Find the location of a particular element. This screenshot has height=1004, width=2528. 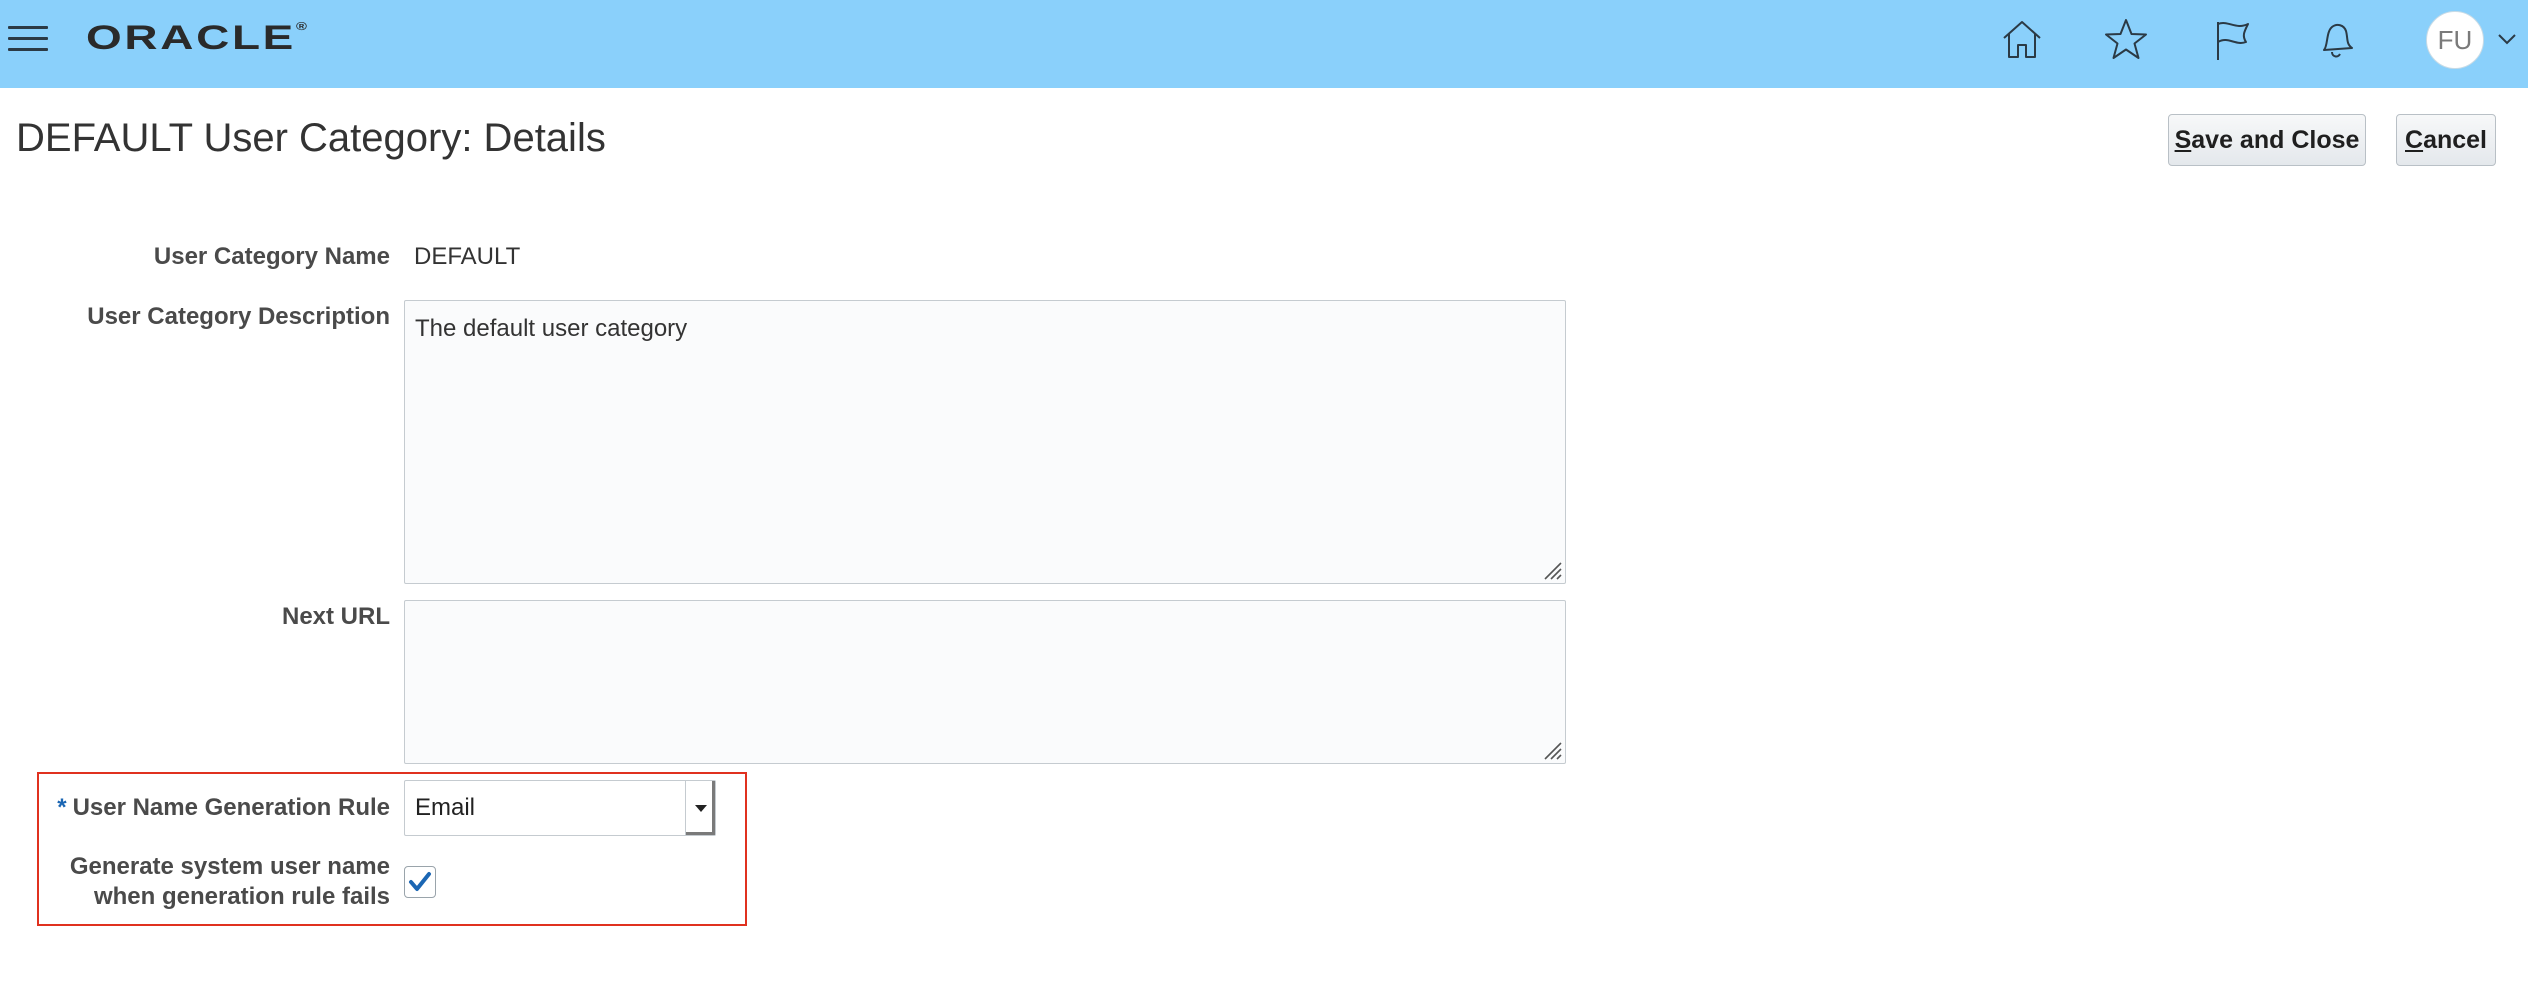

description-text: The default user category is located at coordinates (551, 328).